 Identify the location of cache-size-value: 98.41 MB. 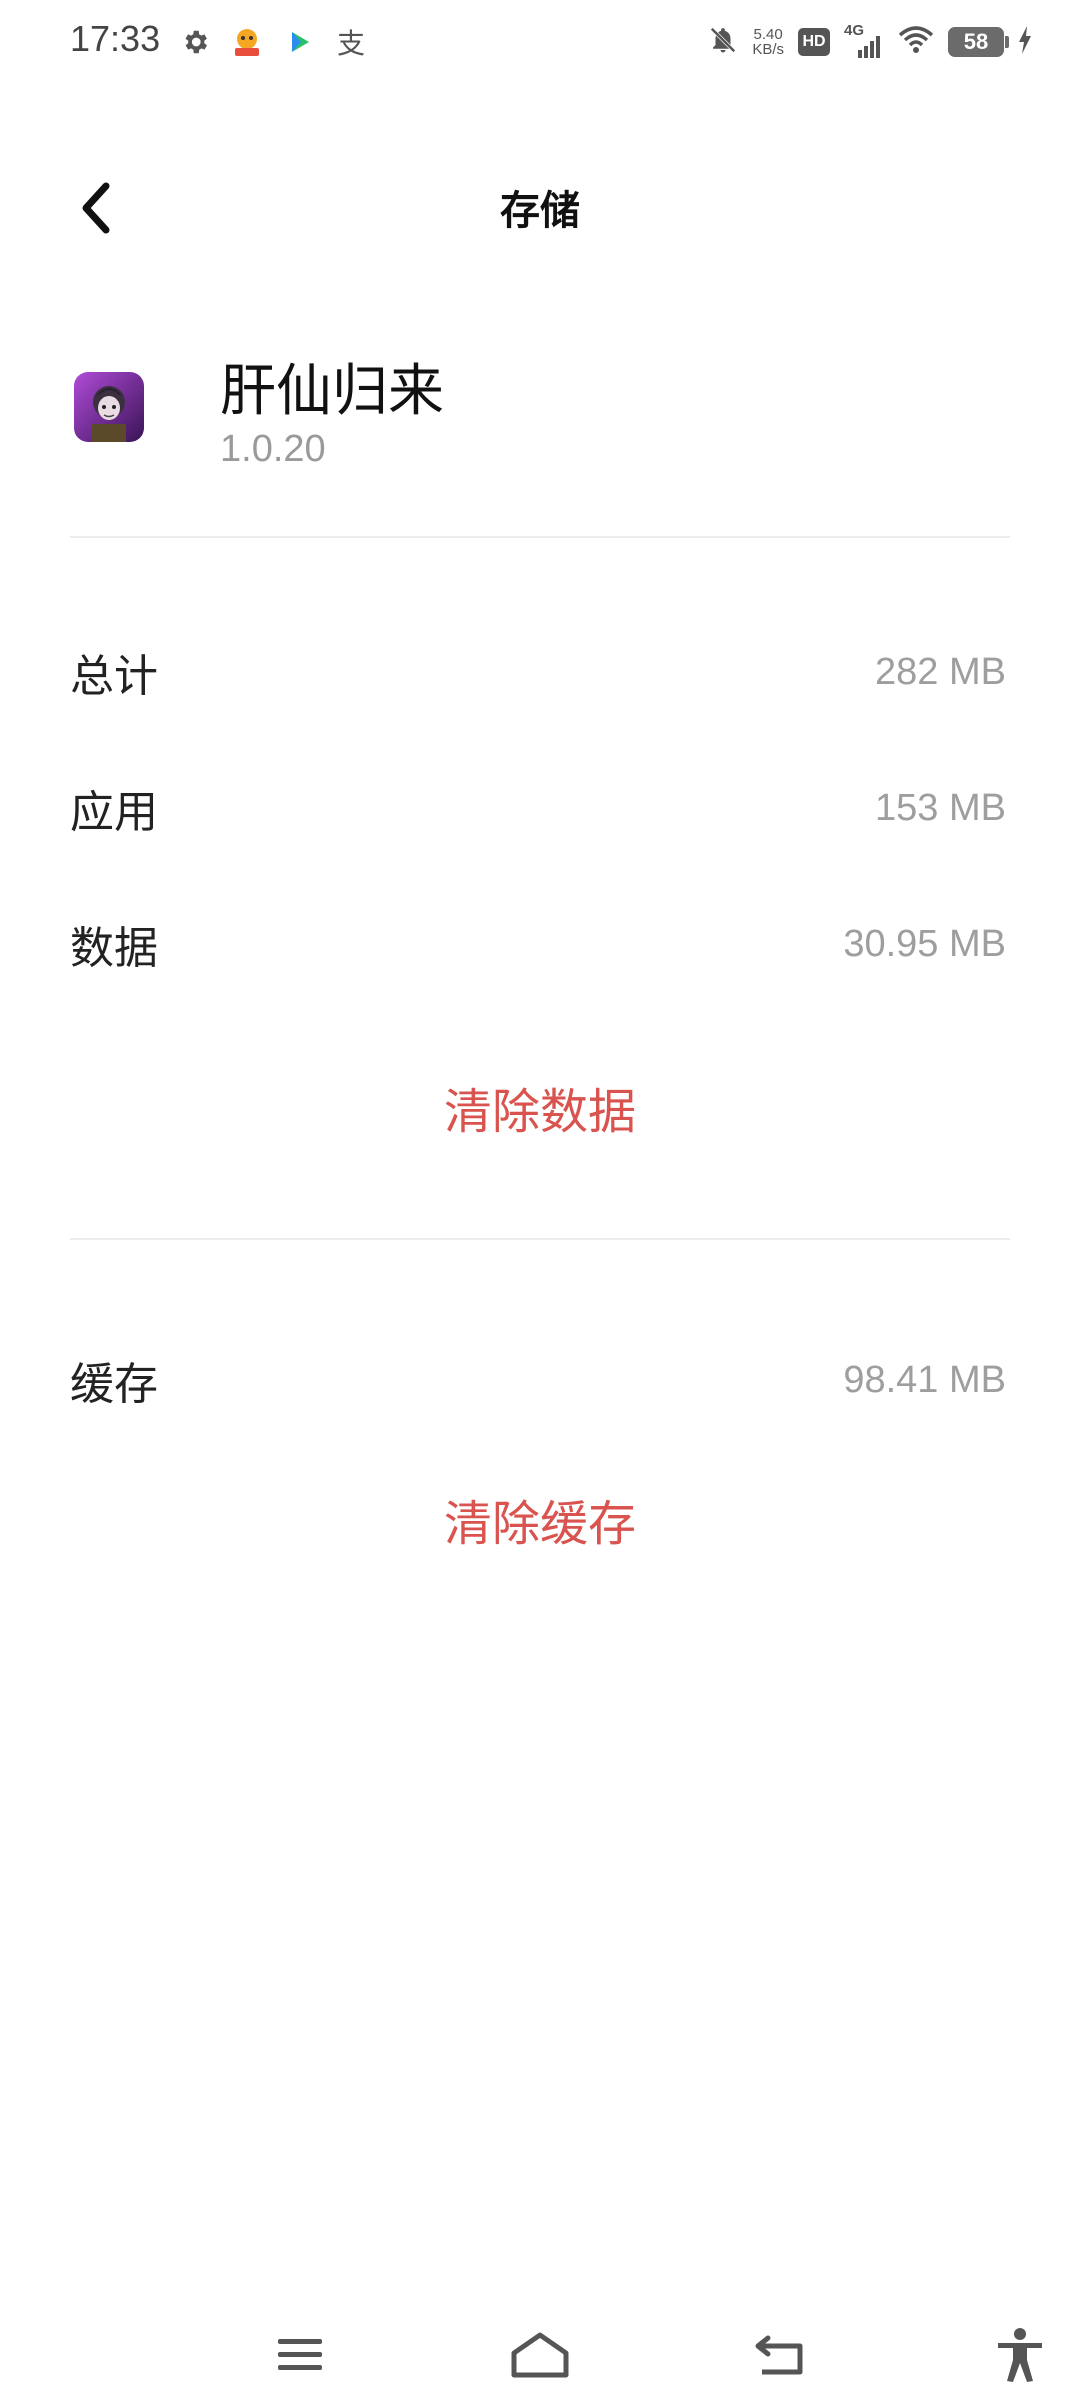
(924, 1379).